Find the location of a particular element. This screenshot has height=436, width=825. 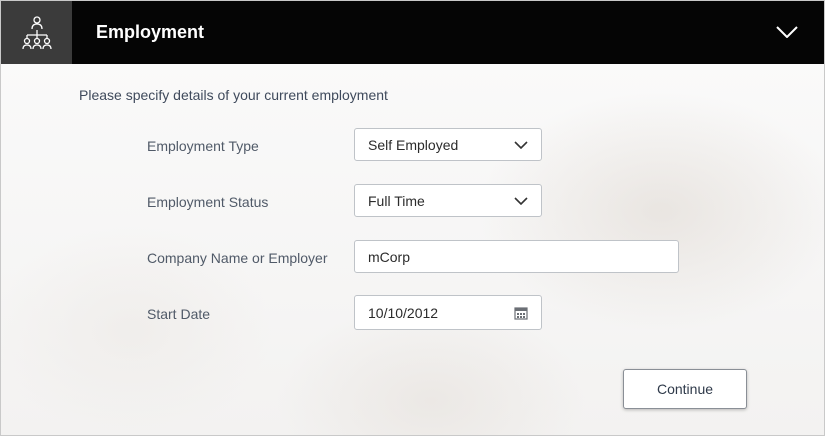

continue-button: Continue is located at coordinates (685, 389).